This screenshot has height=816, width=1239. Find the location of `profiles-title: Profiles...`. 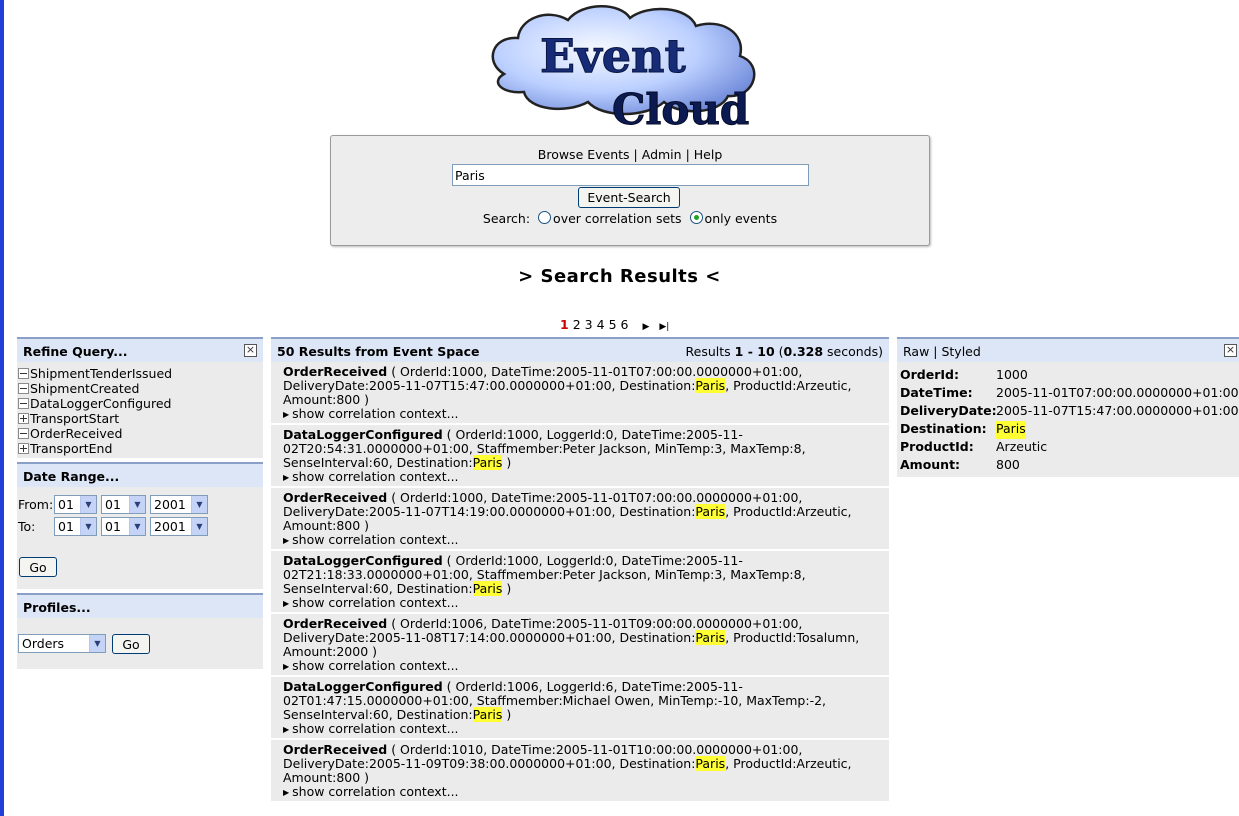

profiles-title: Profiles... is located at coordinates (57, 607).